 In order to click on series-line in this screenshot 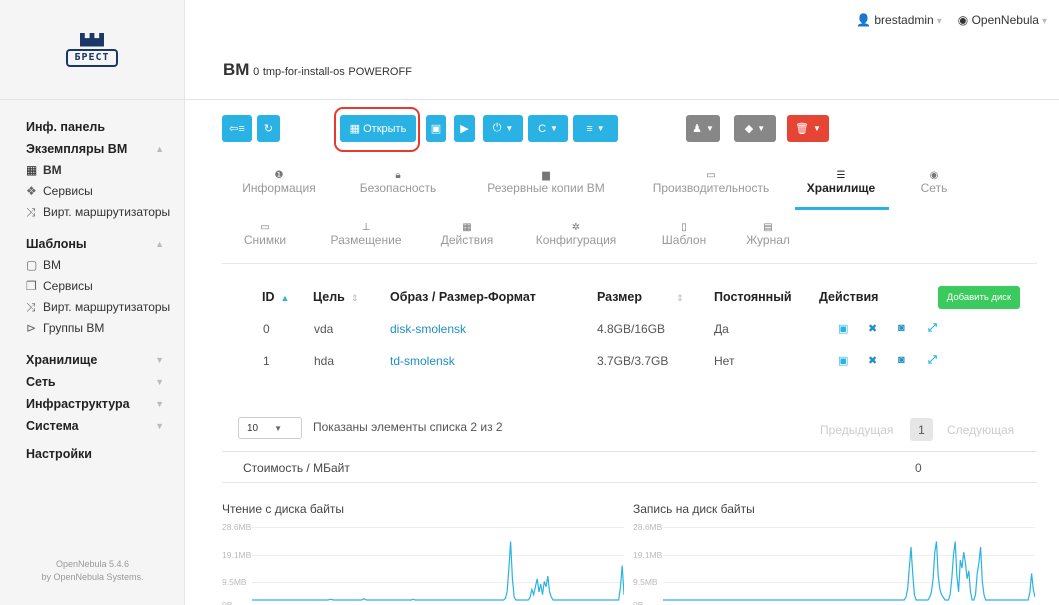, I will do `click(849, 571)`.